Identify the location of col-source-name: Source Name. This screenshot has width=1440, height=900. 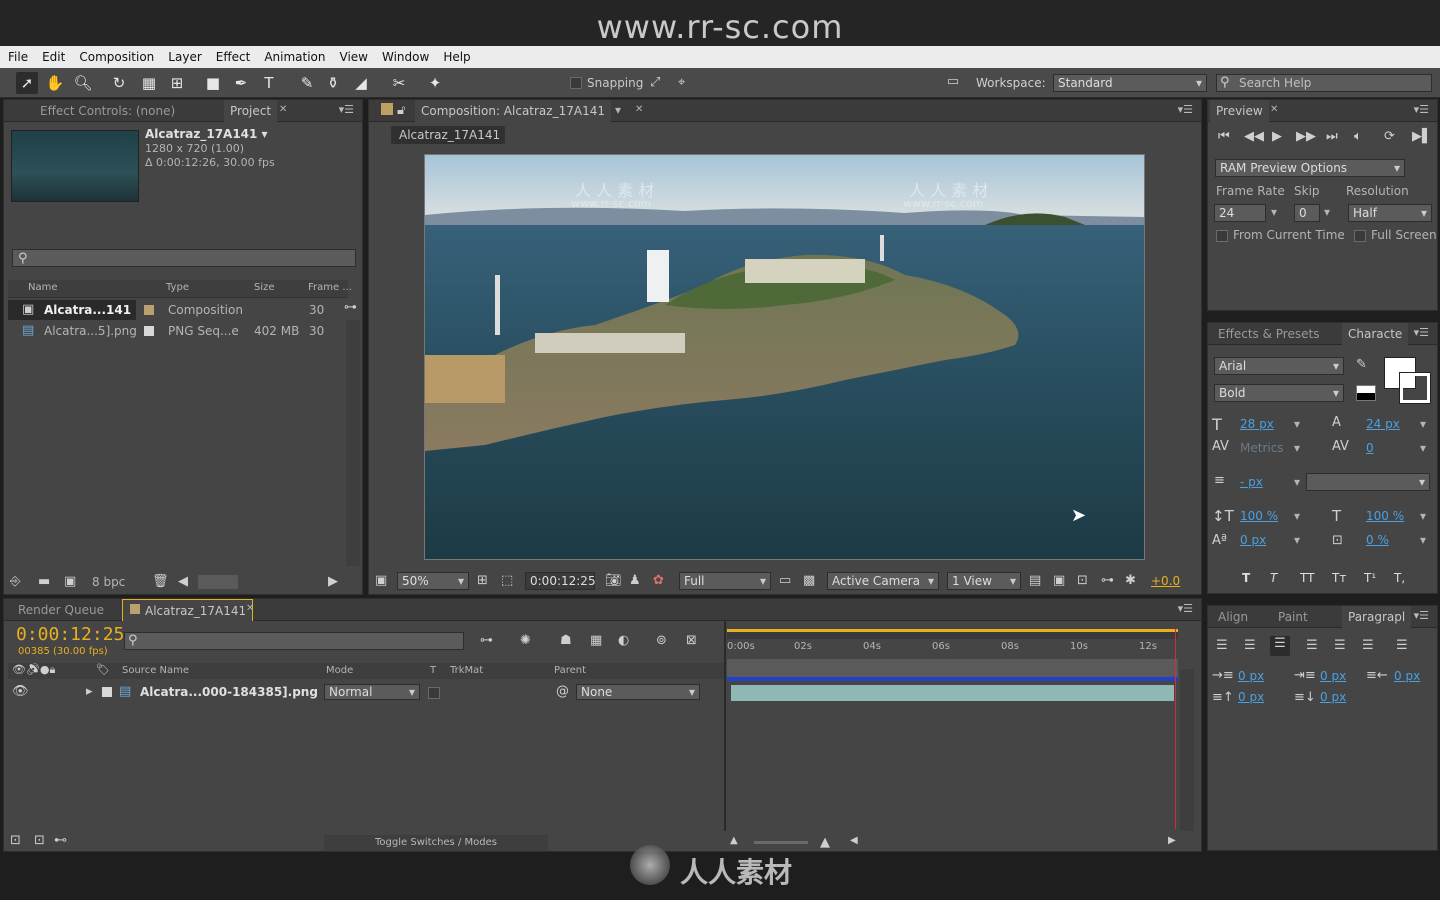
(155, 670).